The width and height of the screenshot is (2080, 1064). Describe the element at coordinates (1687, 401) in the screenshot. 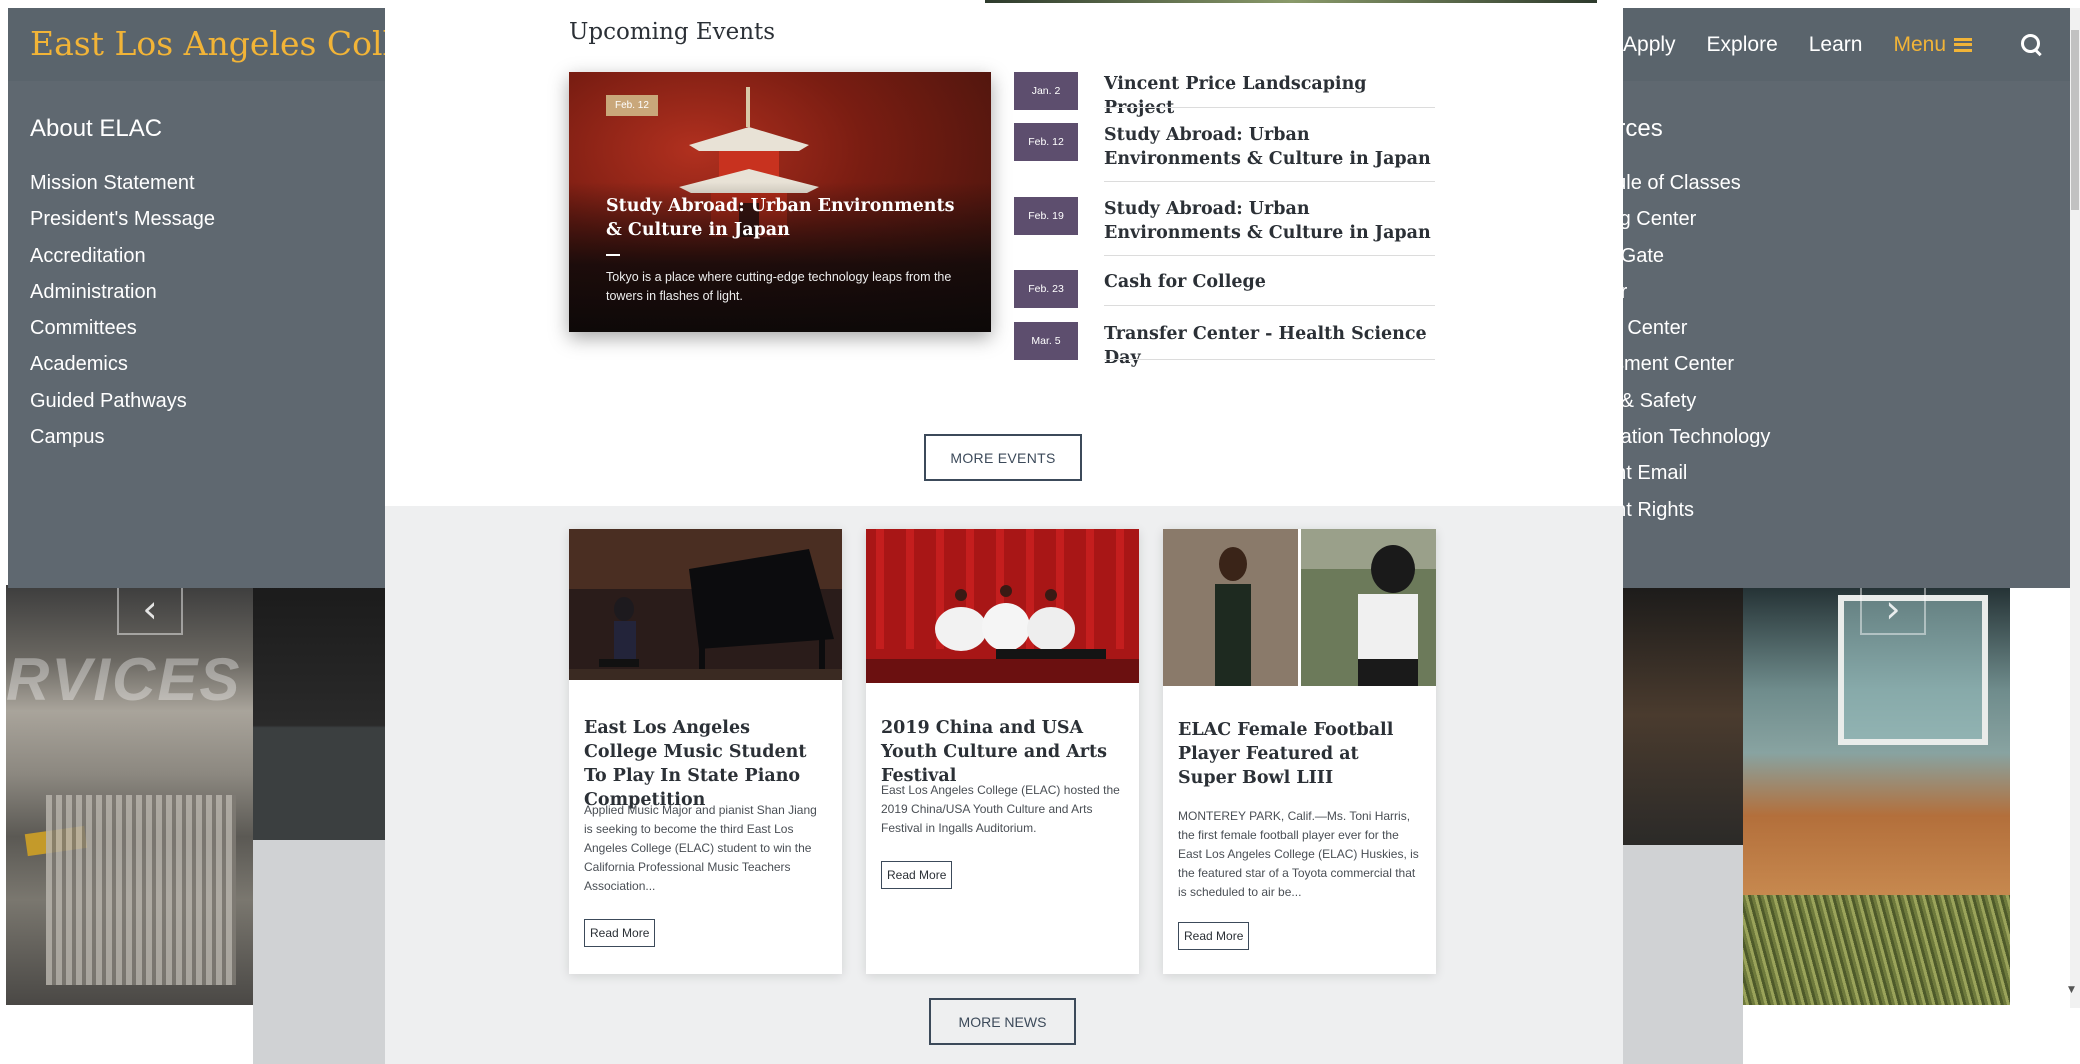

I see `menu-link-health-safety: h & Safety` at that location.